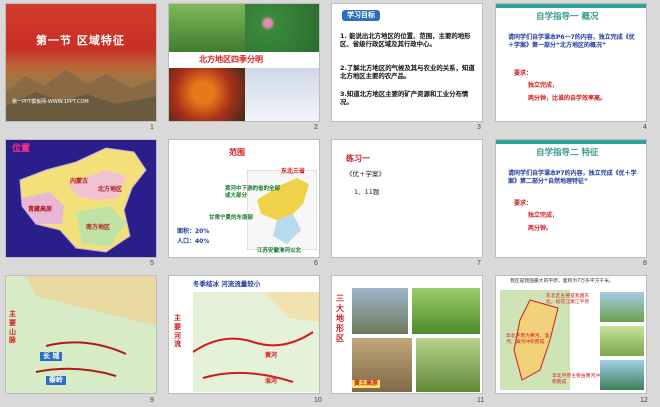 This screenshot has height=407, width=660. Describe the element at coordinates (207, 28) in the screenshot. I see `spring-forest-photo` at that location.